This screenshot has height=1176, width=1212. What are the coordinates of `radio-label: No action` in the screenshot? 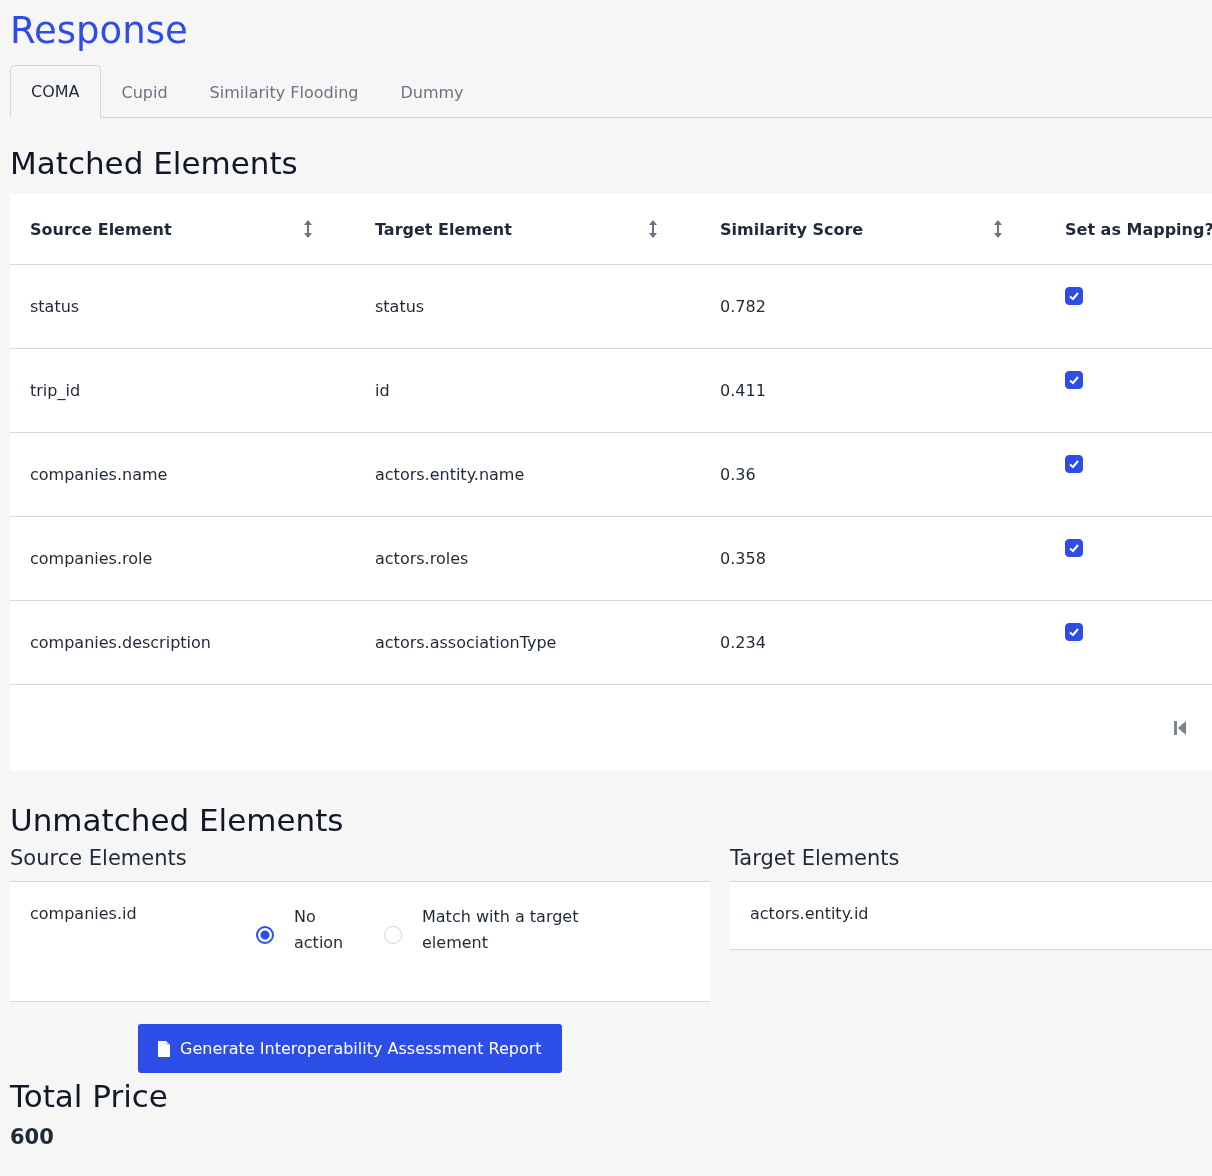 It's located at (319, 930).